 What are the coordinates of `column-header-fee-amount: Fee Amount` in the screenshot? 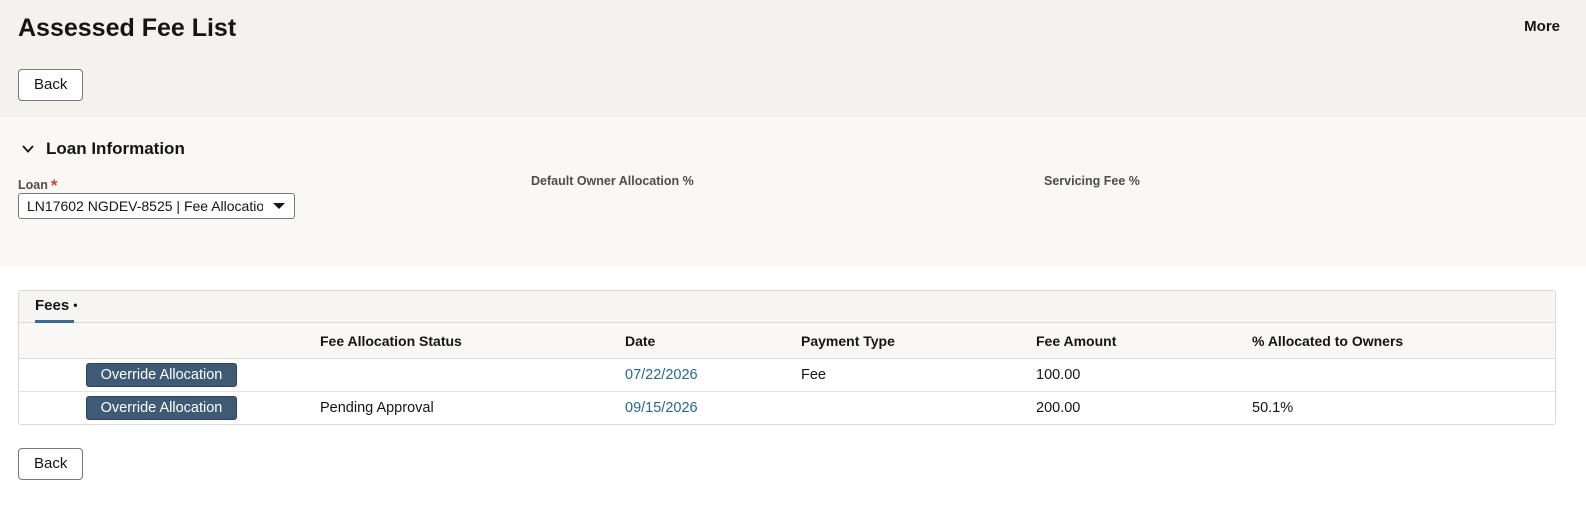 It's located at (1076, 341).